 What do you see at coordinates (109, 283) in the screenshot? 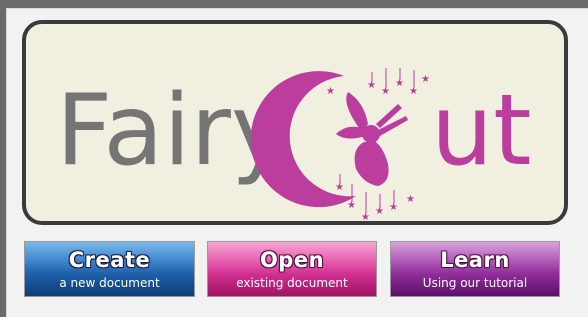
I see `create-button-subtitle: a new document` at bounding box center [109, 283].